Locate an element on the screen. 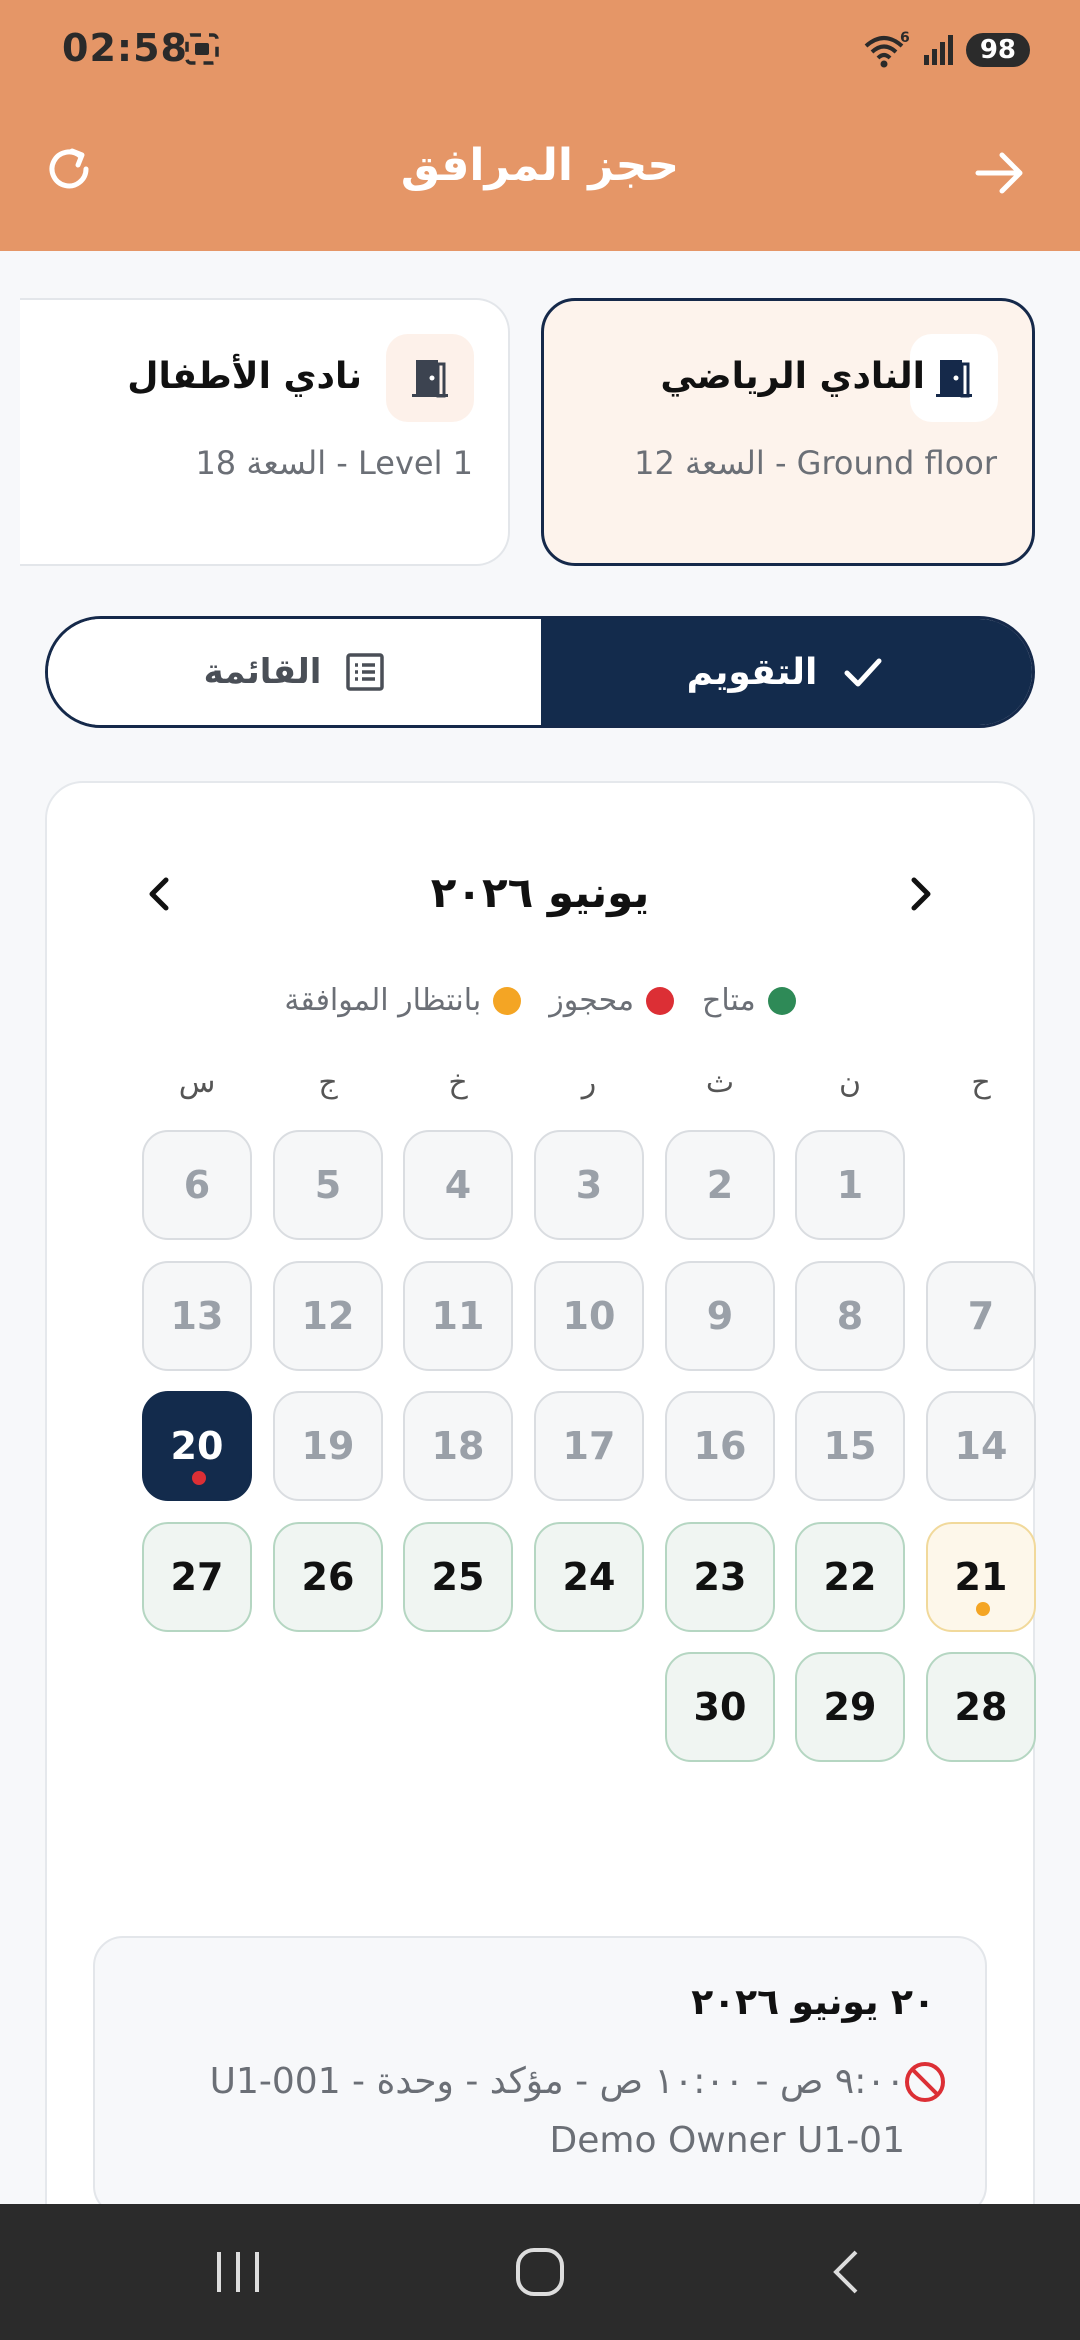  day-number: 23 is located at coordinates (720, 1577).